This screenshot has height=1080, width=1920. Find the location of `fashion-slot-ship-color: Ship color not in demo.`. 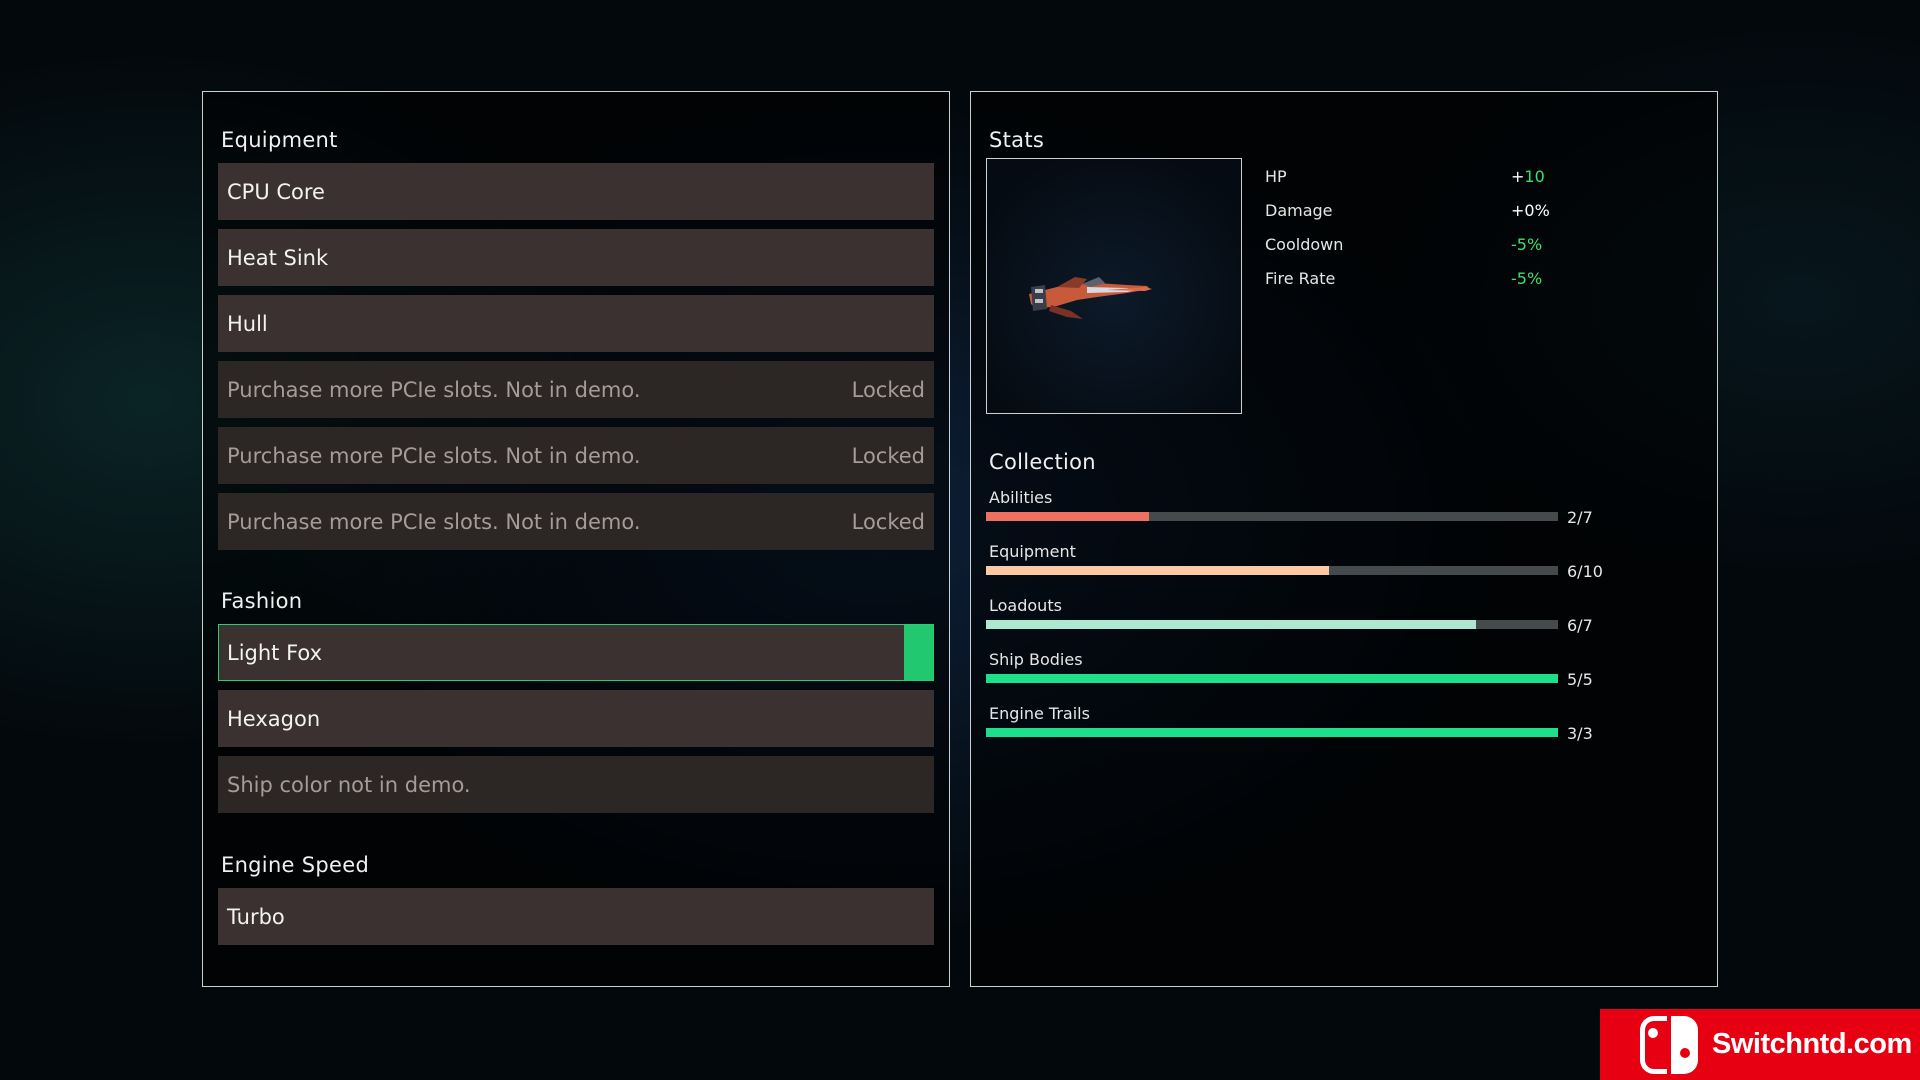

fashion-slot-ship-color: Ship color not in demo. is located at coordinates (576, 784).